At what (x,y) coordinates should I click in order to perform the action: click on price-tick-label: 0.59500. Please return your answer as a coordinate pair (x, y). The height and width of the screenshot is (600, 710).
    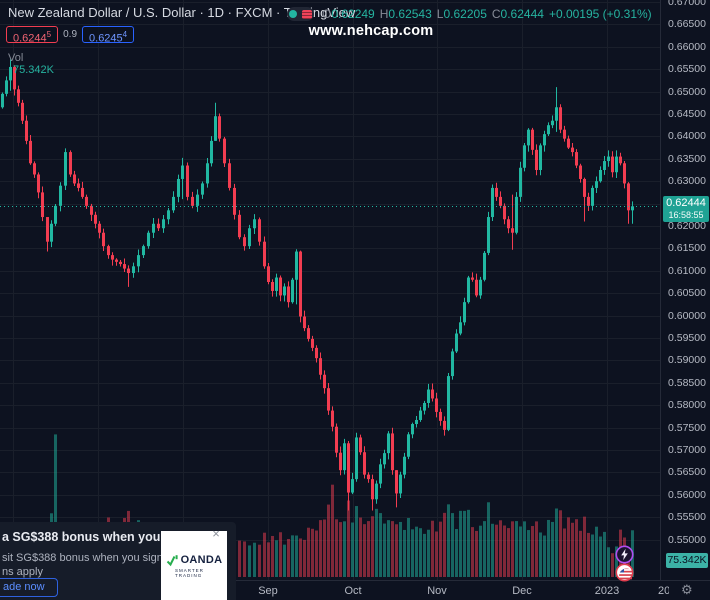
    Looking at the image, I should click on (687, 338).